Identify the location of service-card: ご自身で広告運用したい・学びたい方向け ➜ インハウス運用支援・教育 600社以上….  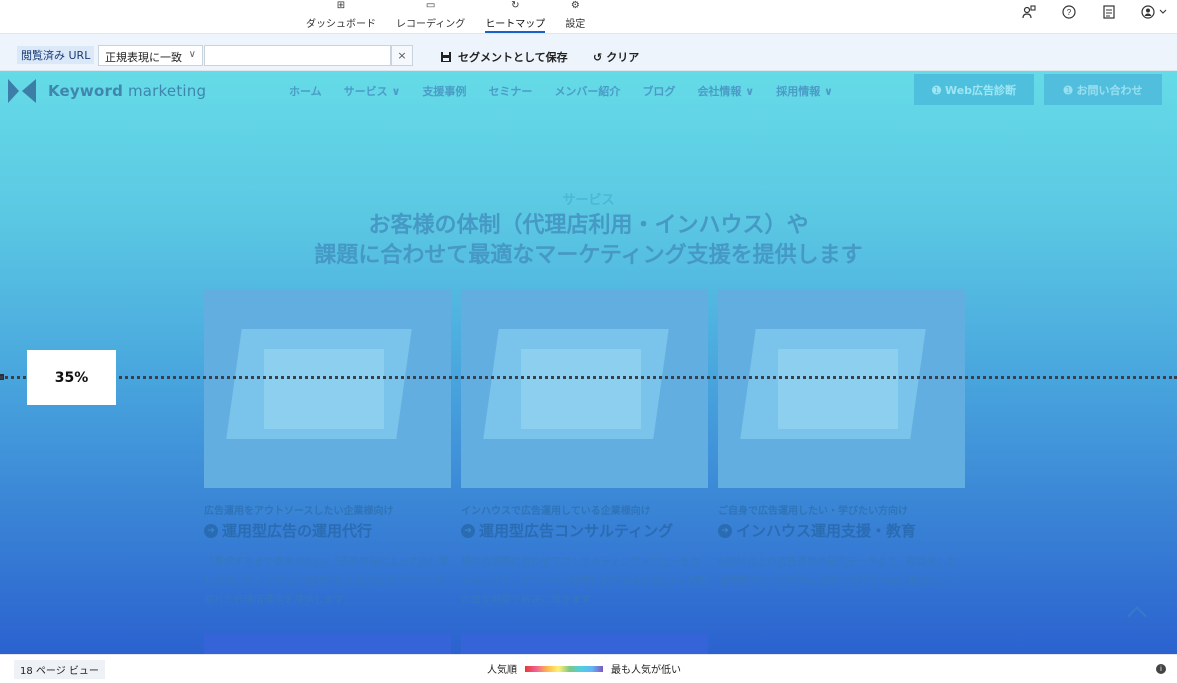
(841, 440).